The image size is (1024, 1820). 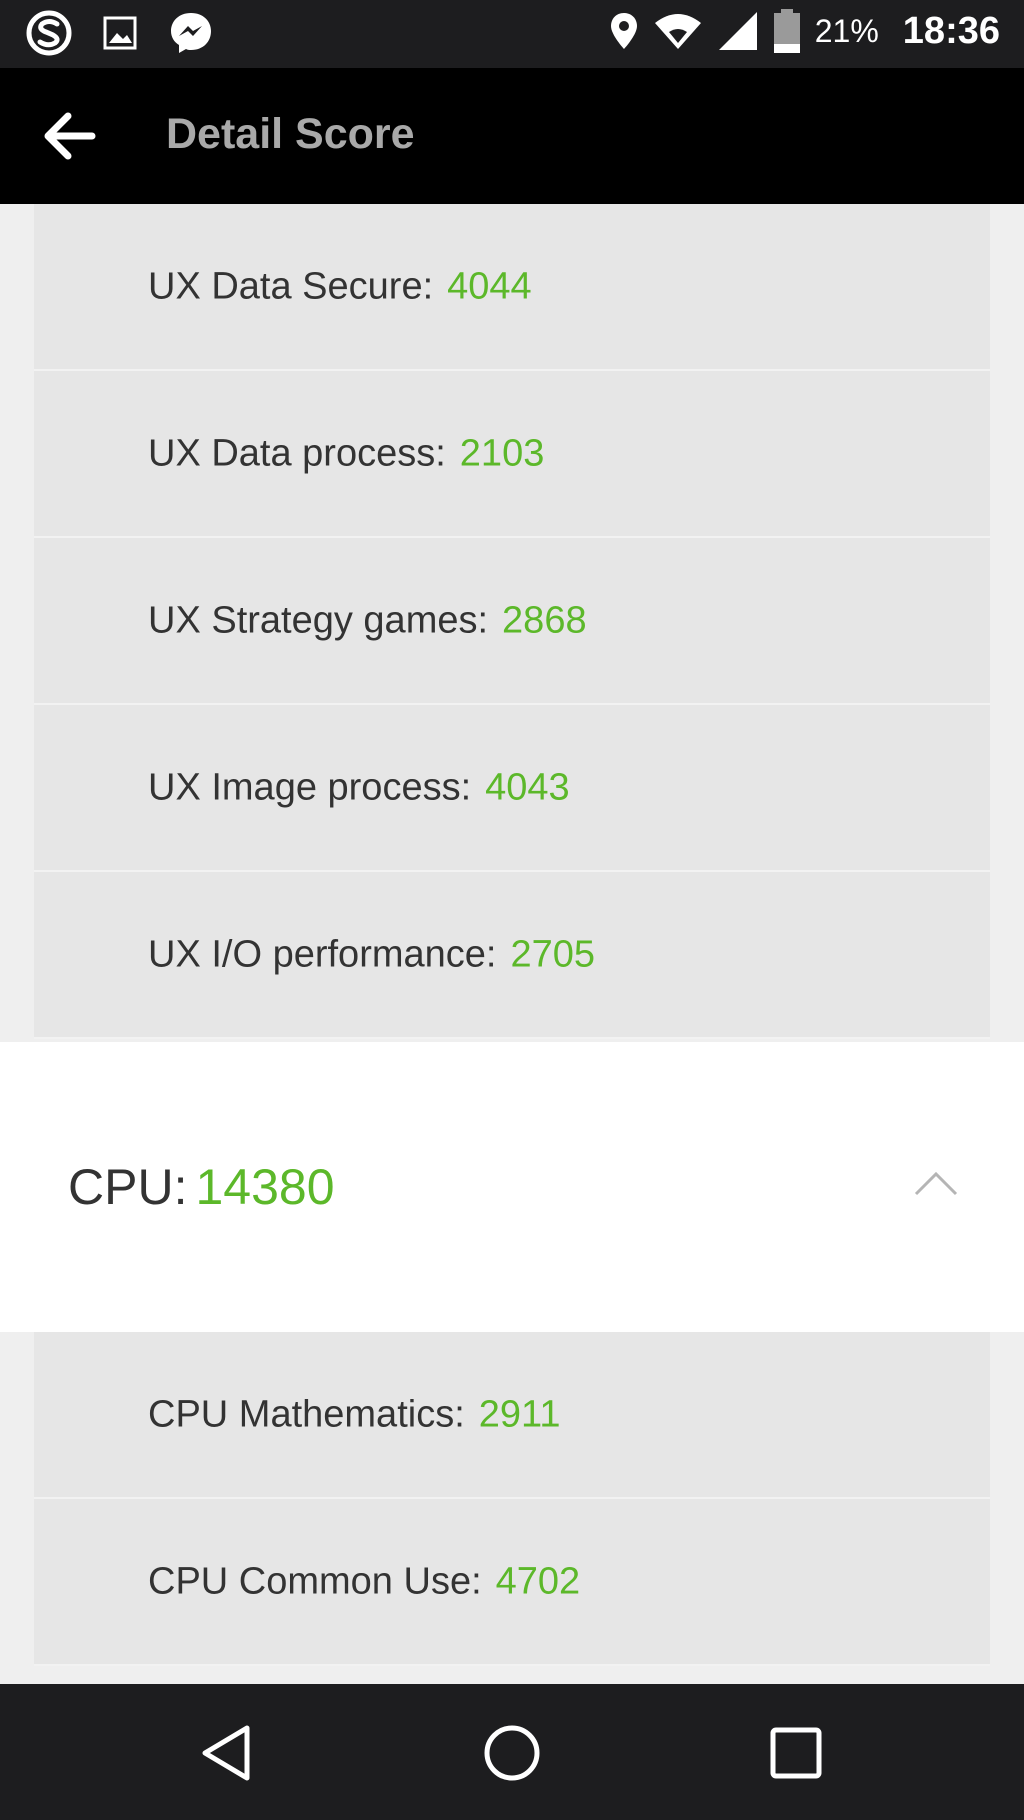 I want to click on navigation-bar, so click(x=512, y=1752).